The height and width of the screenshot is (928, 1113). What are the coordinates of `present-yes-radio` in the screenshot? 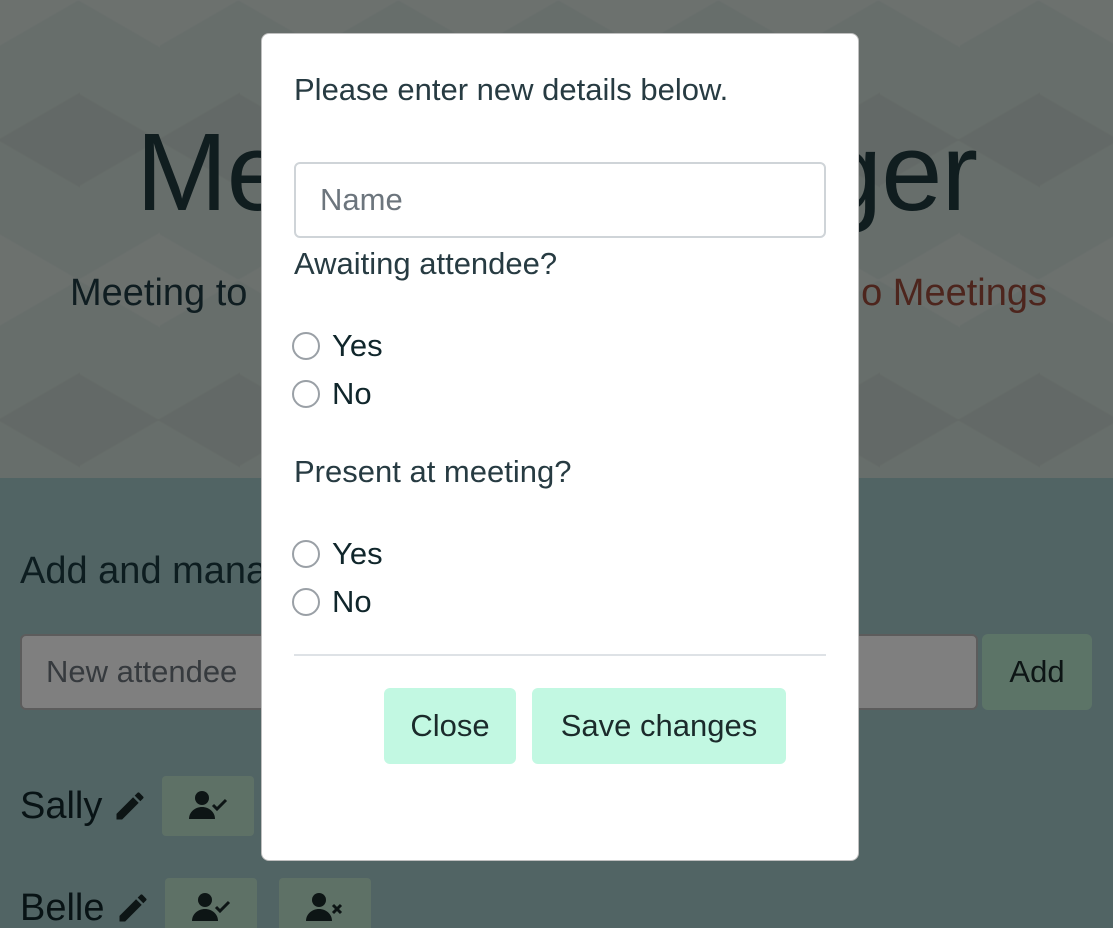 It's located at (306, 554).